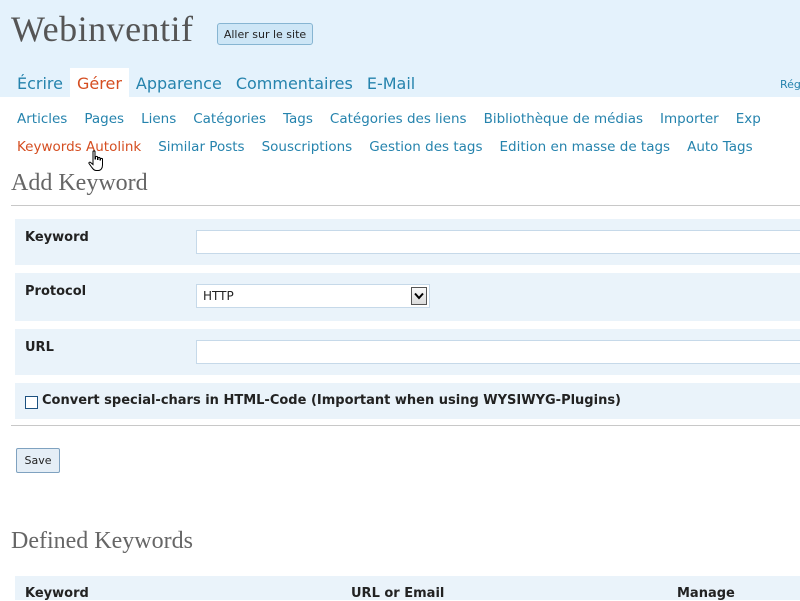 This screenshot has width=800, height=601. I want to click on protocol-selected-value: HTTP, so click(218, 296).